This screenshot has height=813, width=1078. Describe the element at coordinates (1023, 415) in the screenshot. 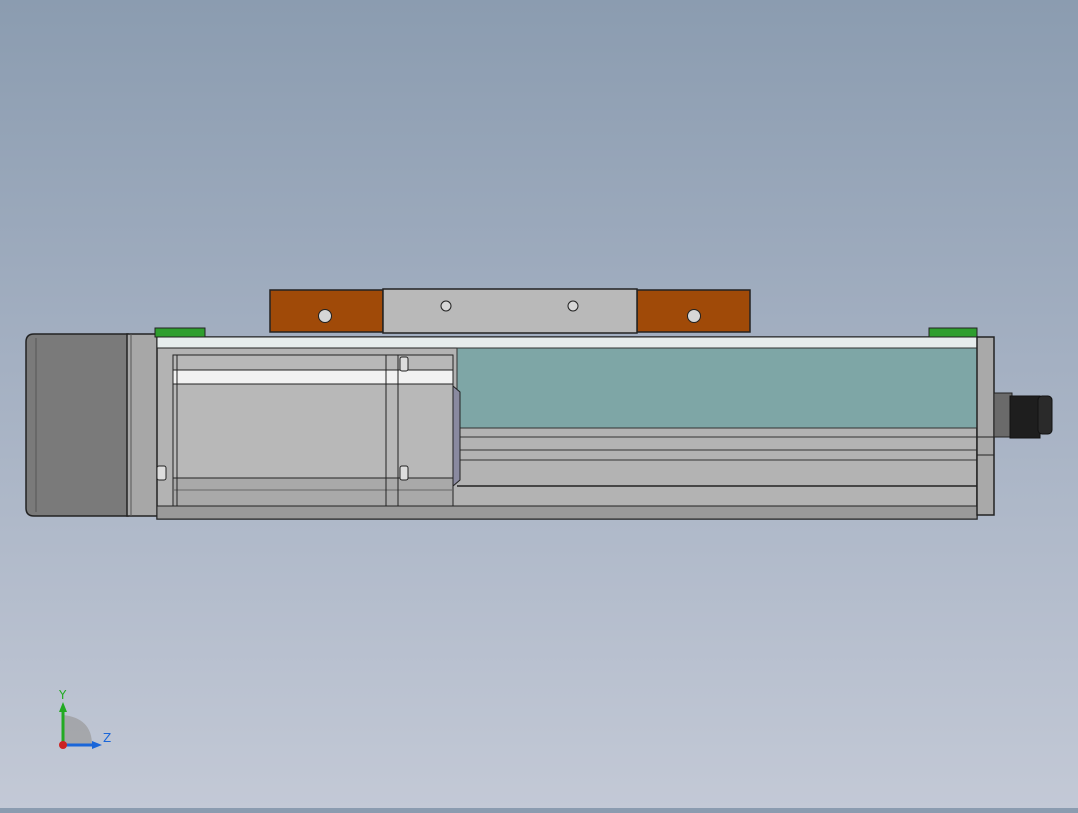

I see `cable-connector` at that location.